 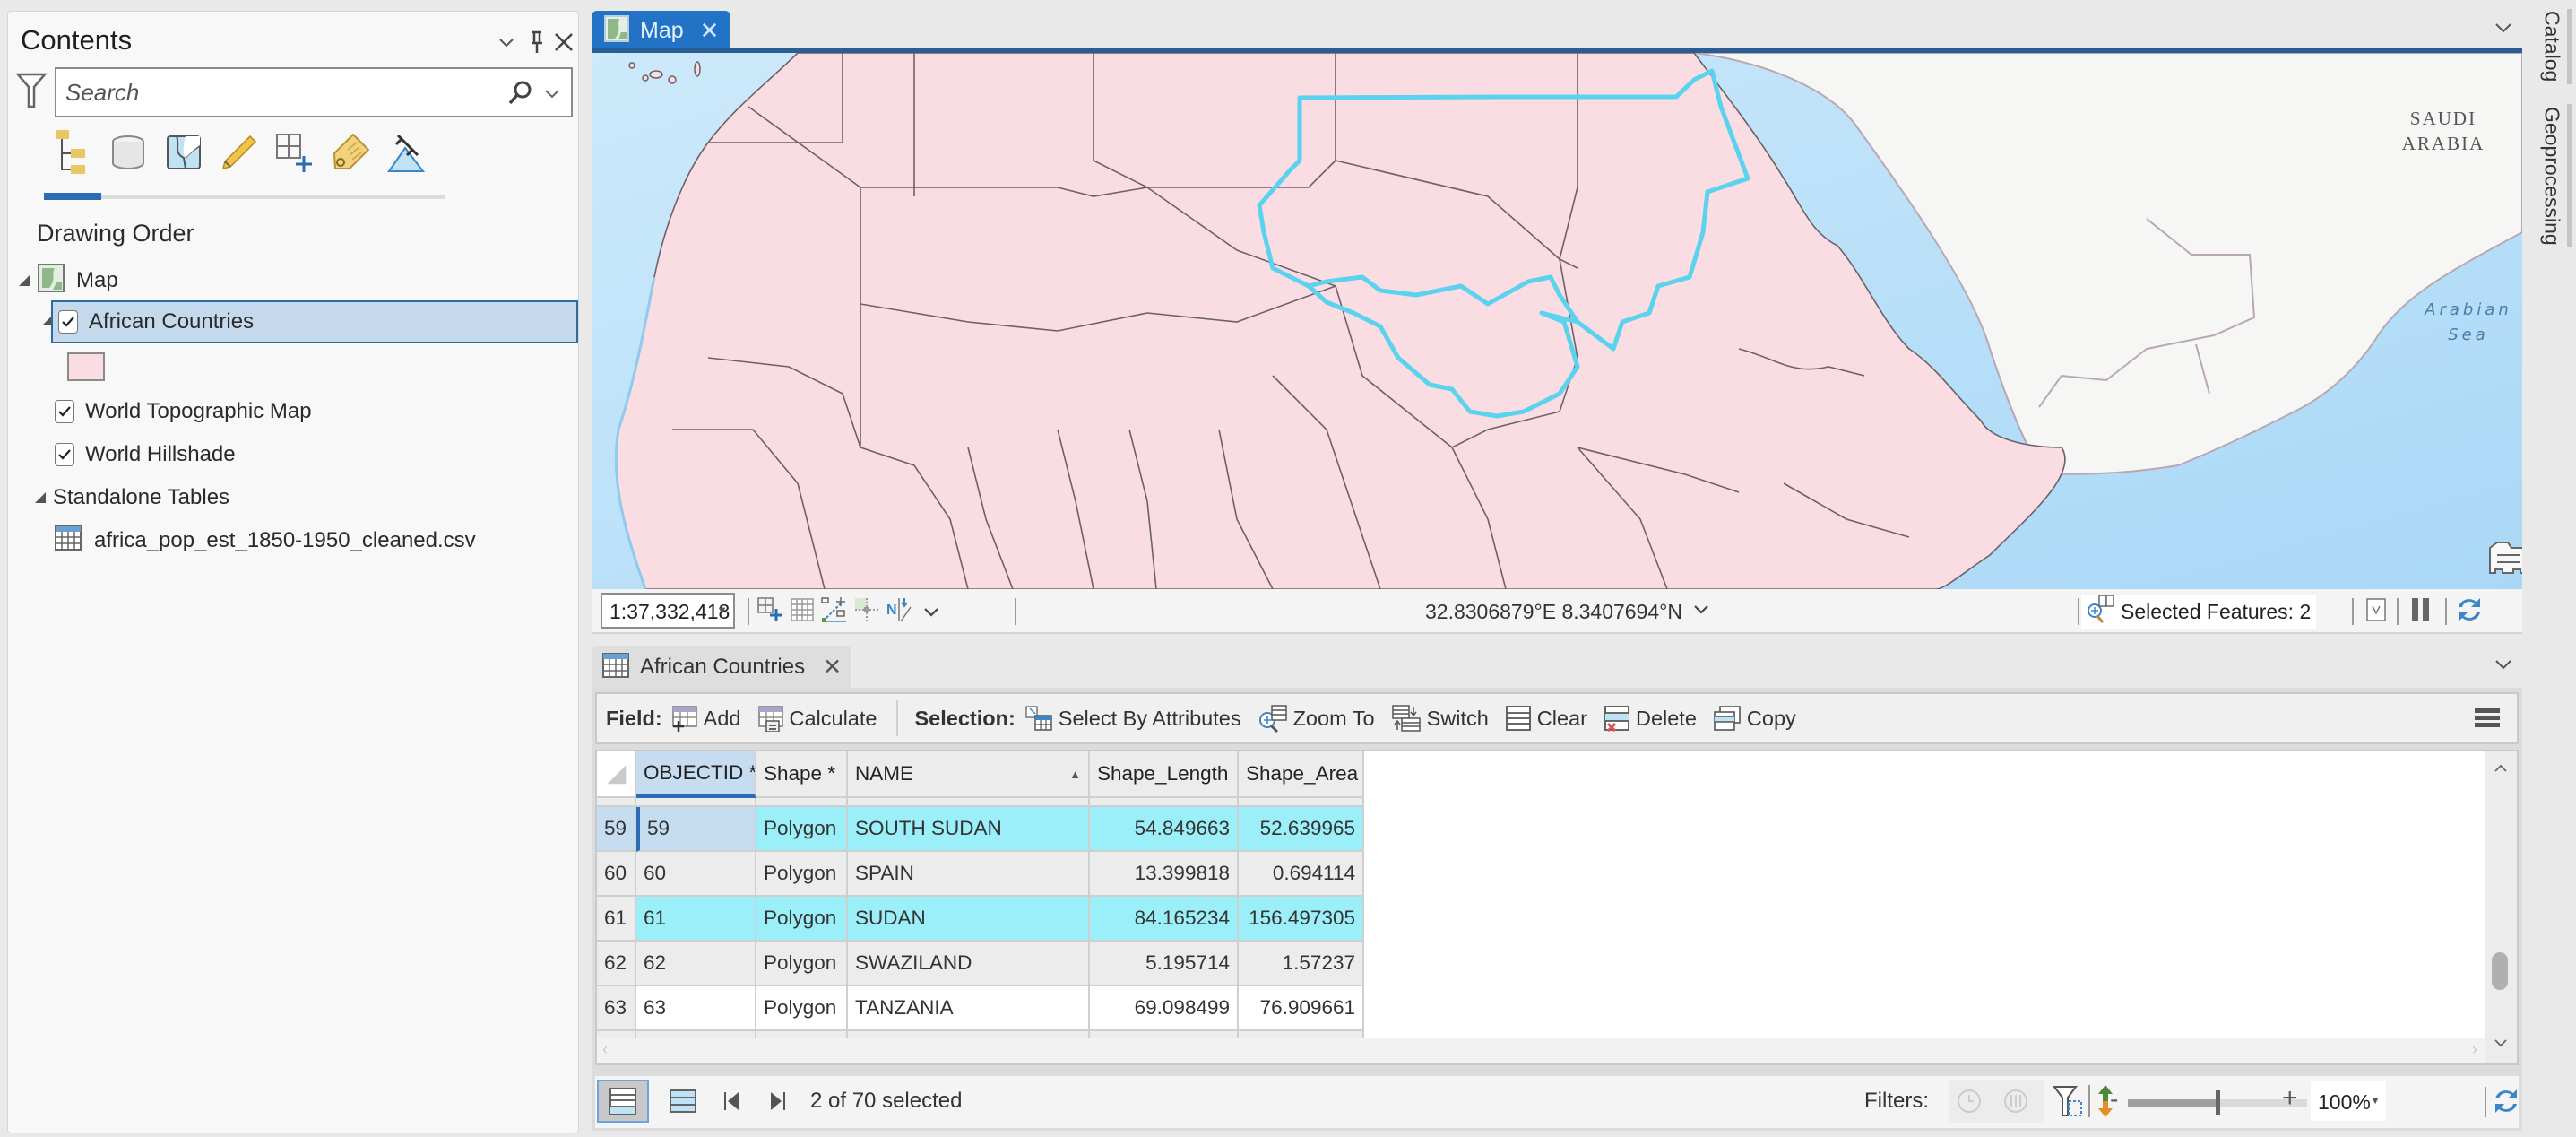 What do you see at coordinates (2487, 721) in the screenshot?
I see `table-options-menu-icon` at bounding box center [2487, 721].